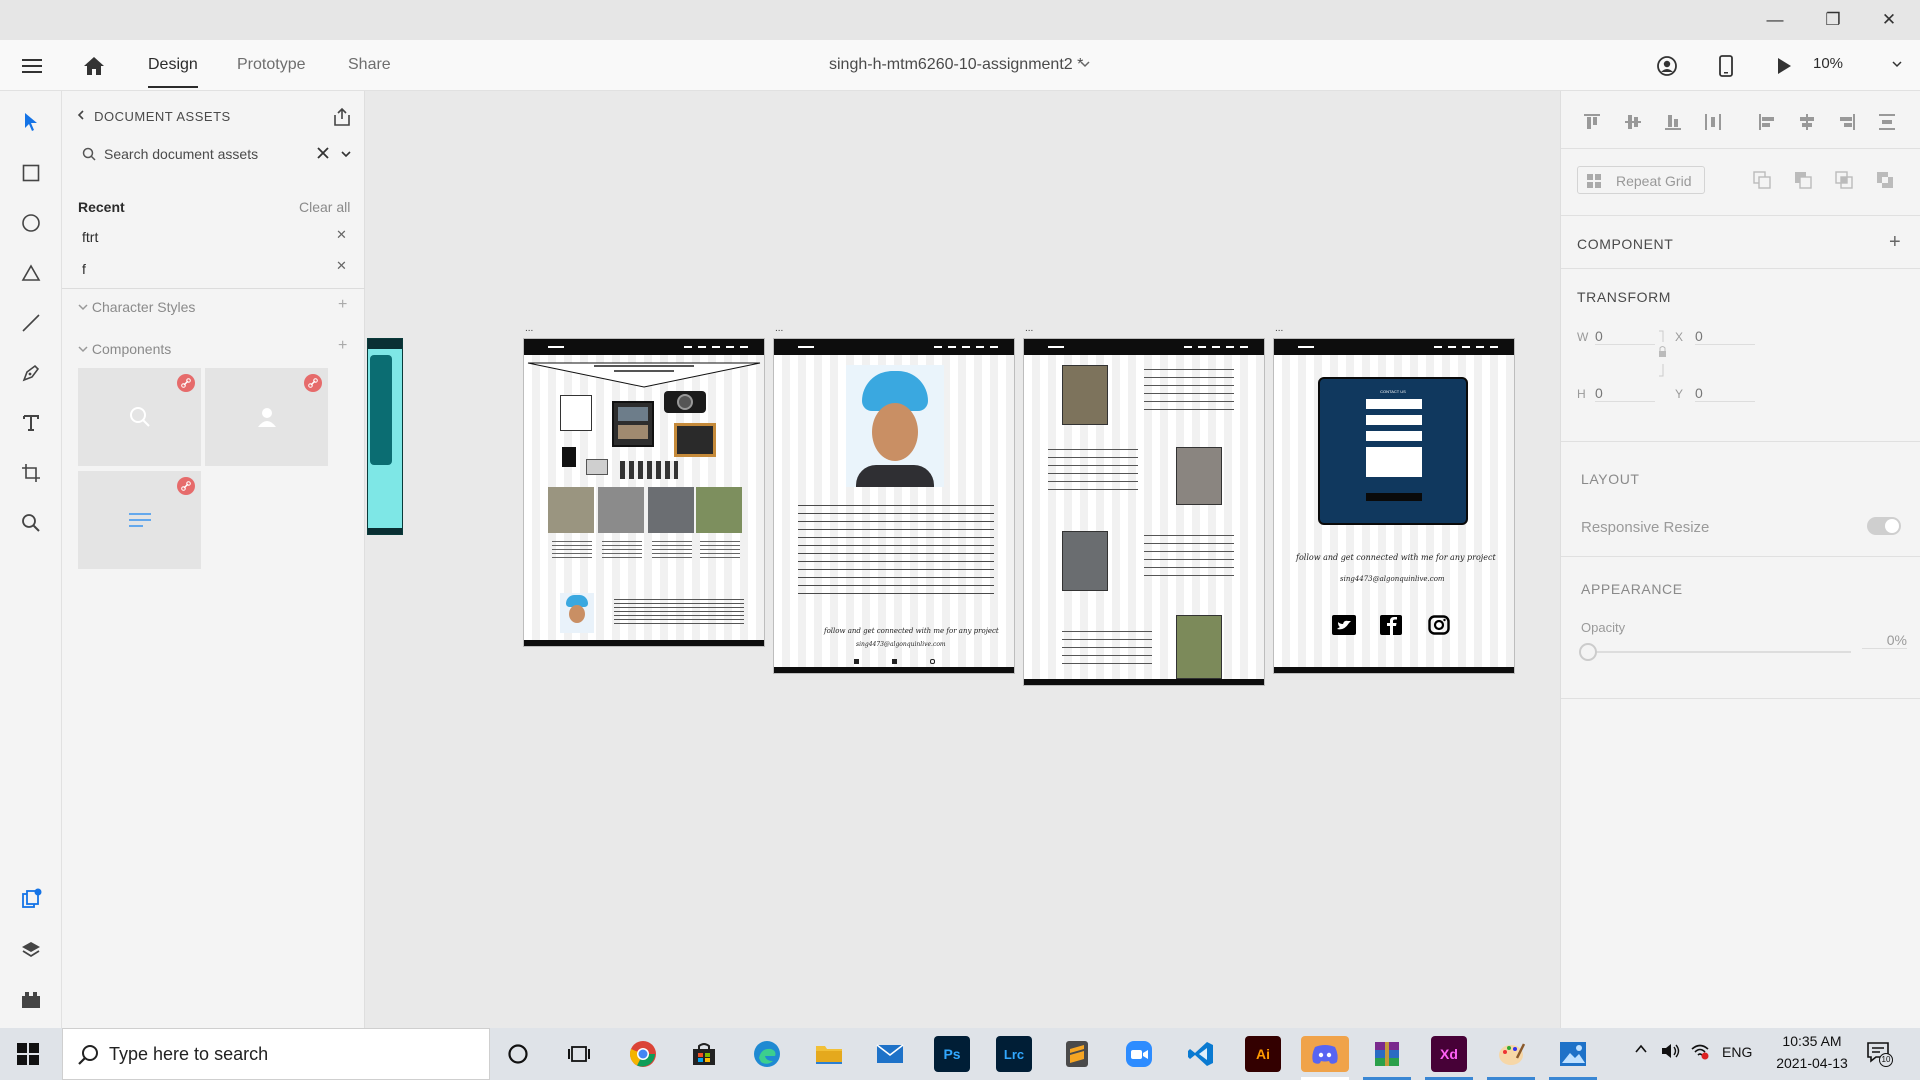  Describe the element at coordinates (1884, 640) in the screenshot. I see `opacity-input: 0%` at that location.